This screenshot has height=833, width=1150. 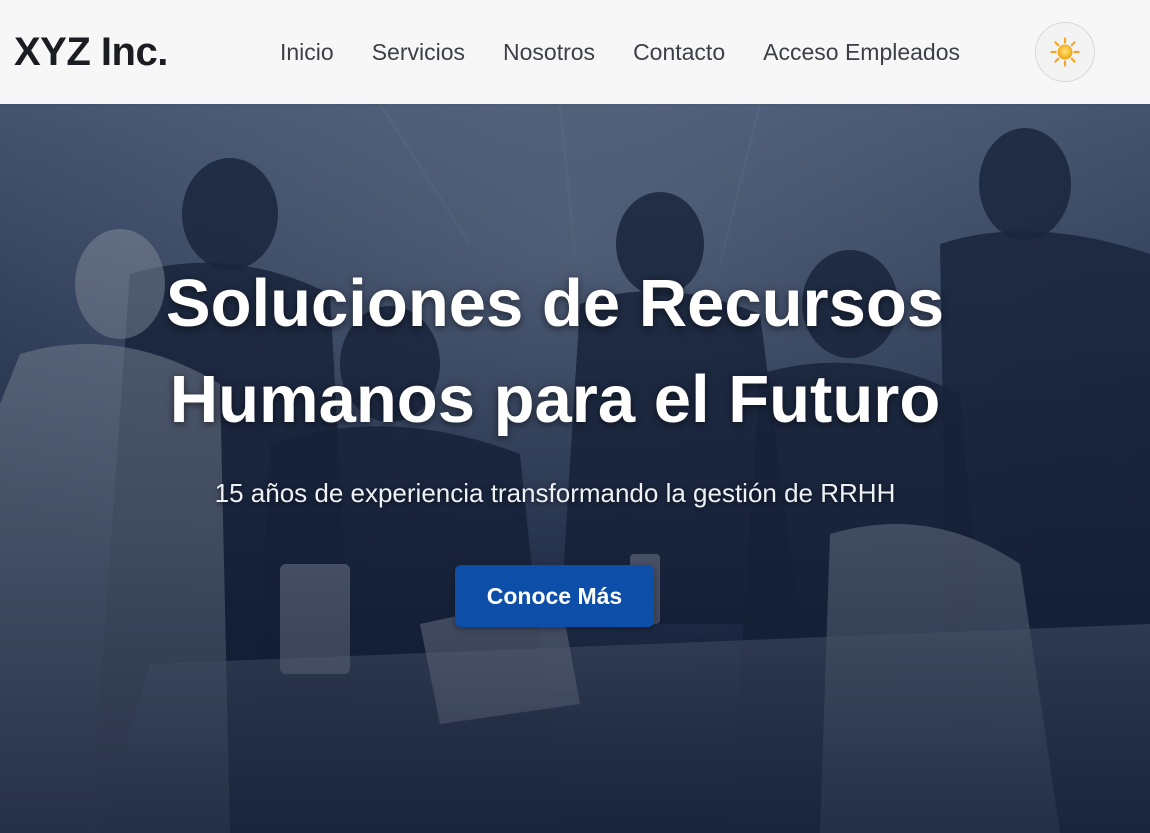 What do you see at coordinates (861, 52) in the screenshot?
I see `nav-link-acceso-empleados: Acceso Empleados` at bounding box center [861, 52].